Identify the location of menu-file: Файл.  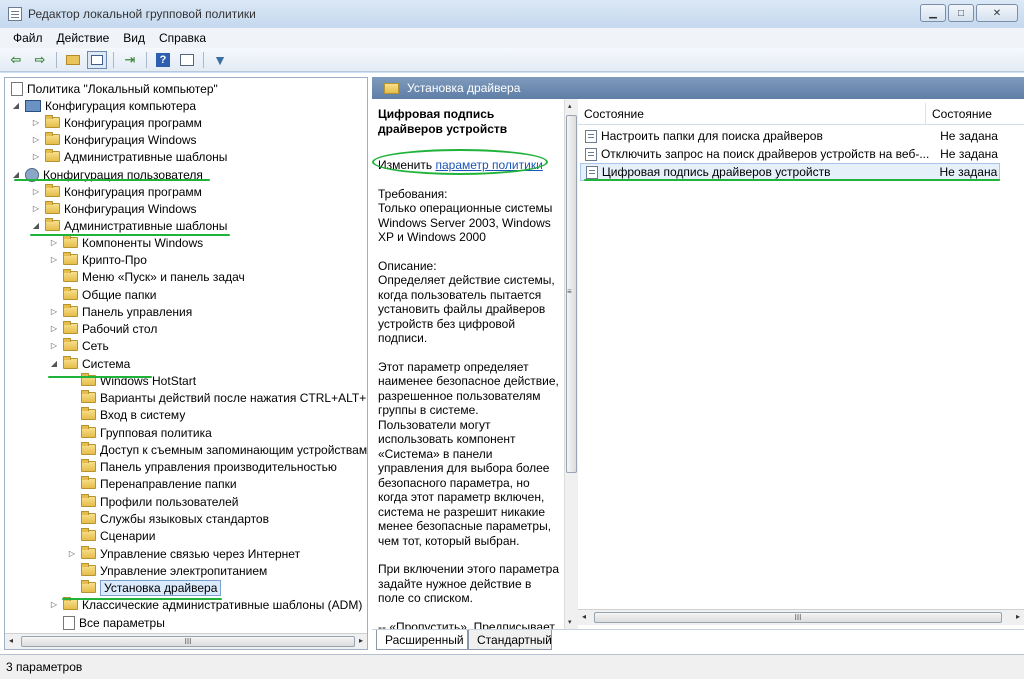
(28, 38).